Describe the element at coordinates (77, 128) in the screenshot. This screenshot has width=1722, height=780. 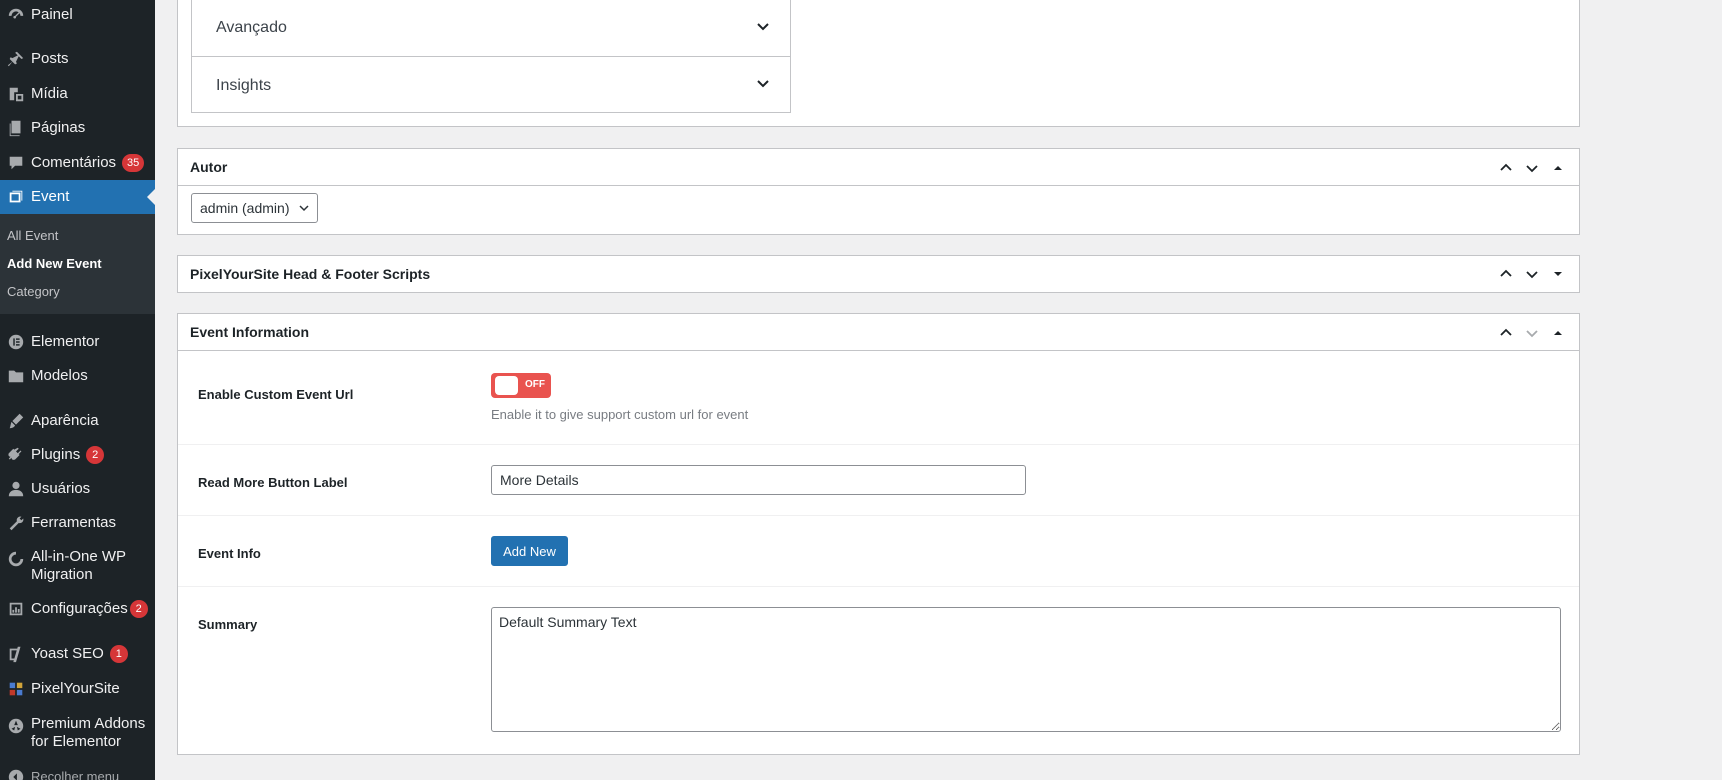
I see `menu-paginas: Páginas` at that location.